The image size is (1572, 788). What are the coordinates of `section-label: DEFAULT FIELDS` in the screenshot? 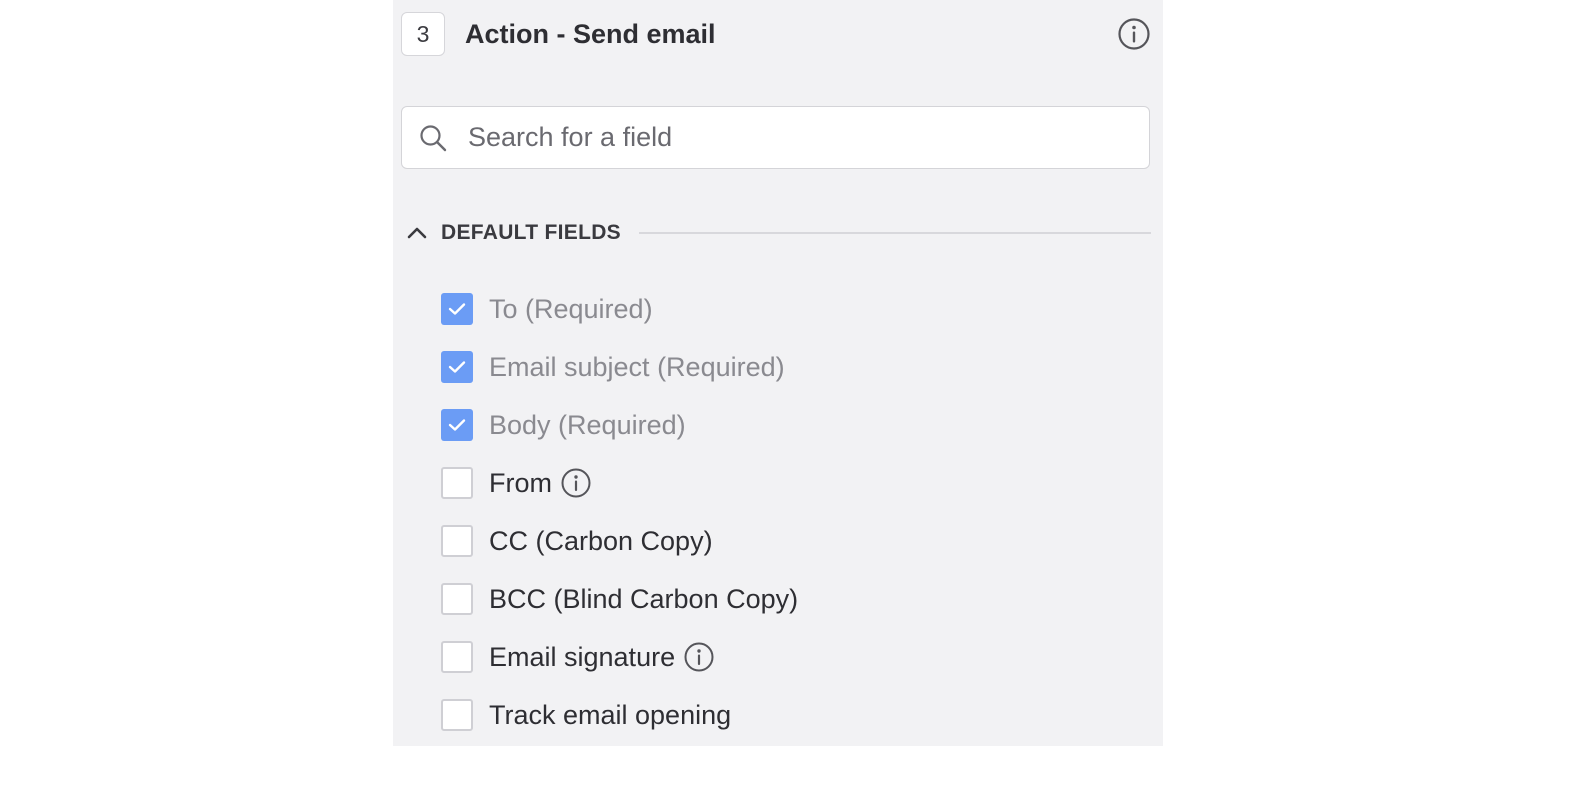 It's located at (531, 232).